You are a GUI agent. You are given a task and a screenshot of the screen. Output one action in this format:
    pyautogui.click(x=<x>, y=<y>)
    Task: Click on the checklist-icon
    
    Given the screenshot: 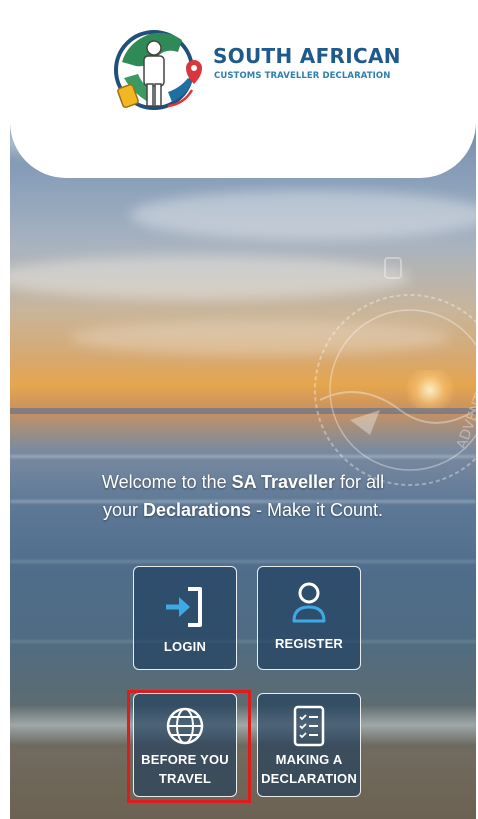 What is the action you would take?
    pyautogui.click(x=309, y=726)
    